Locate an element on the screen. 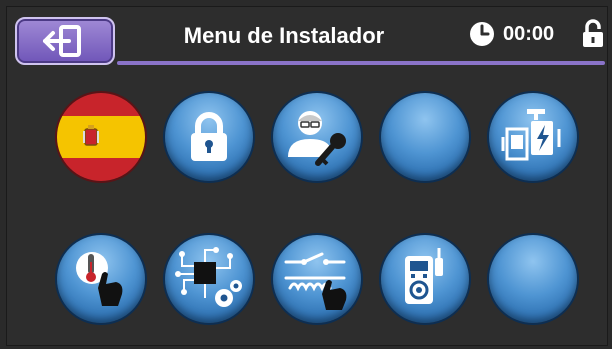 This screenshot has height=349, width=612. installer-key-button is located at coordinates (317, 137).